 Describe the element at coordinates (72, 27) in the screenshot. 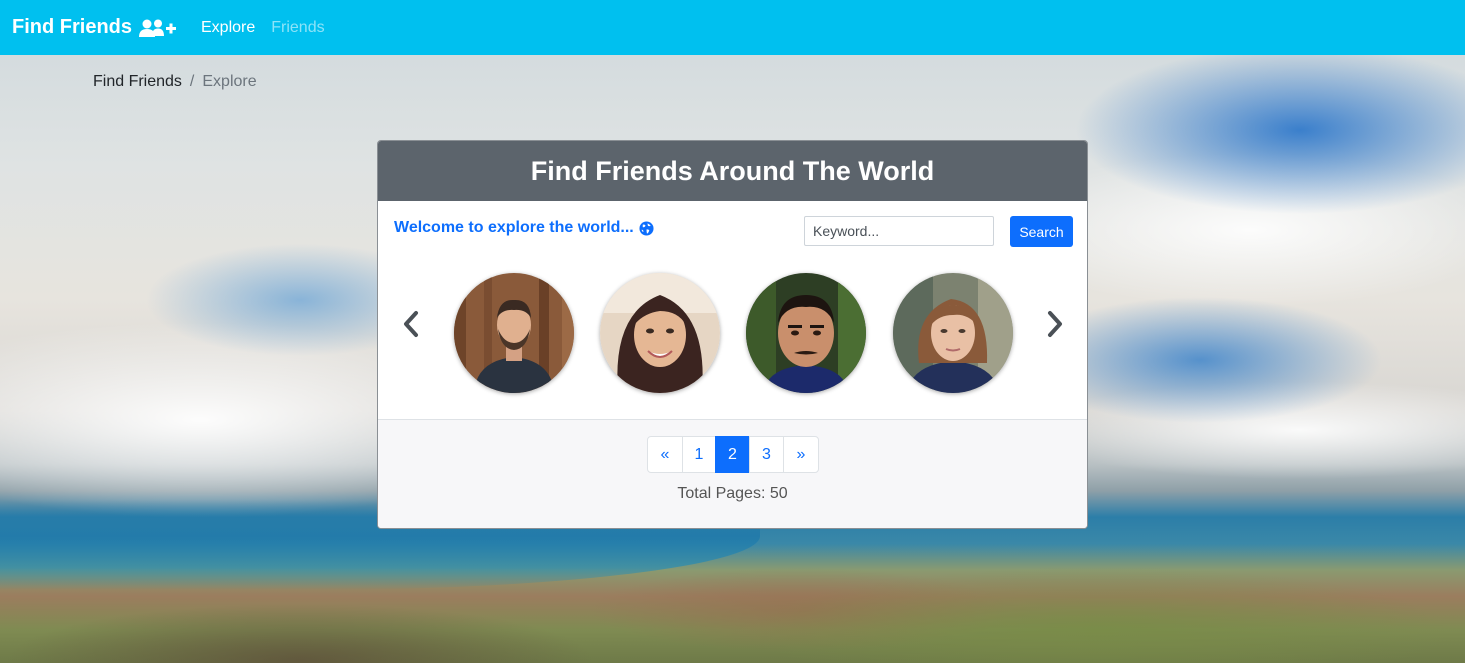

I see `brand-text: Find Friends` at that location.